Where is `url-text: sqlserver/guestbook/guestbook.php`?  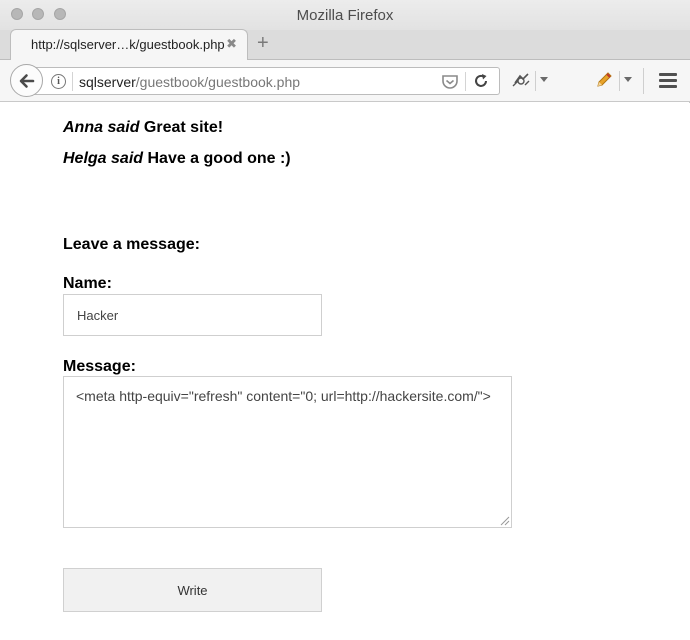 url-text: sqlserver/guestbook/guestbook.php is located at coordinates (189, 82).